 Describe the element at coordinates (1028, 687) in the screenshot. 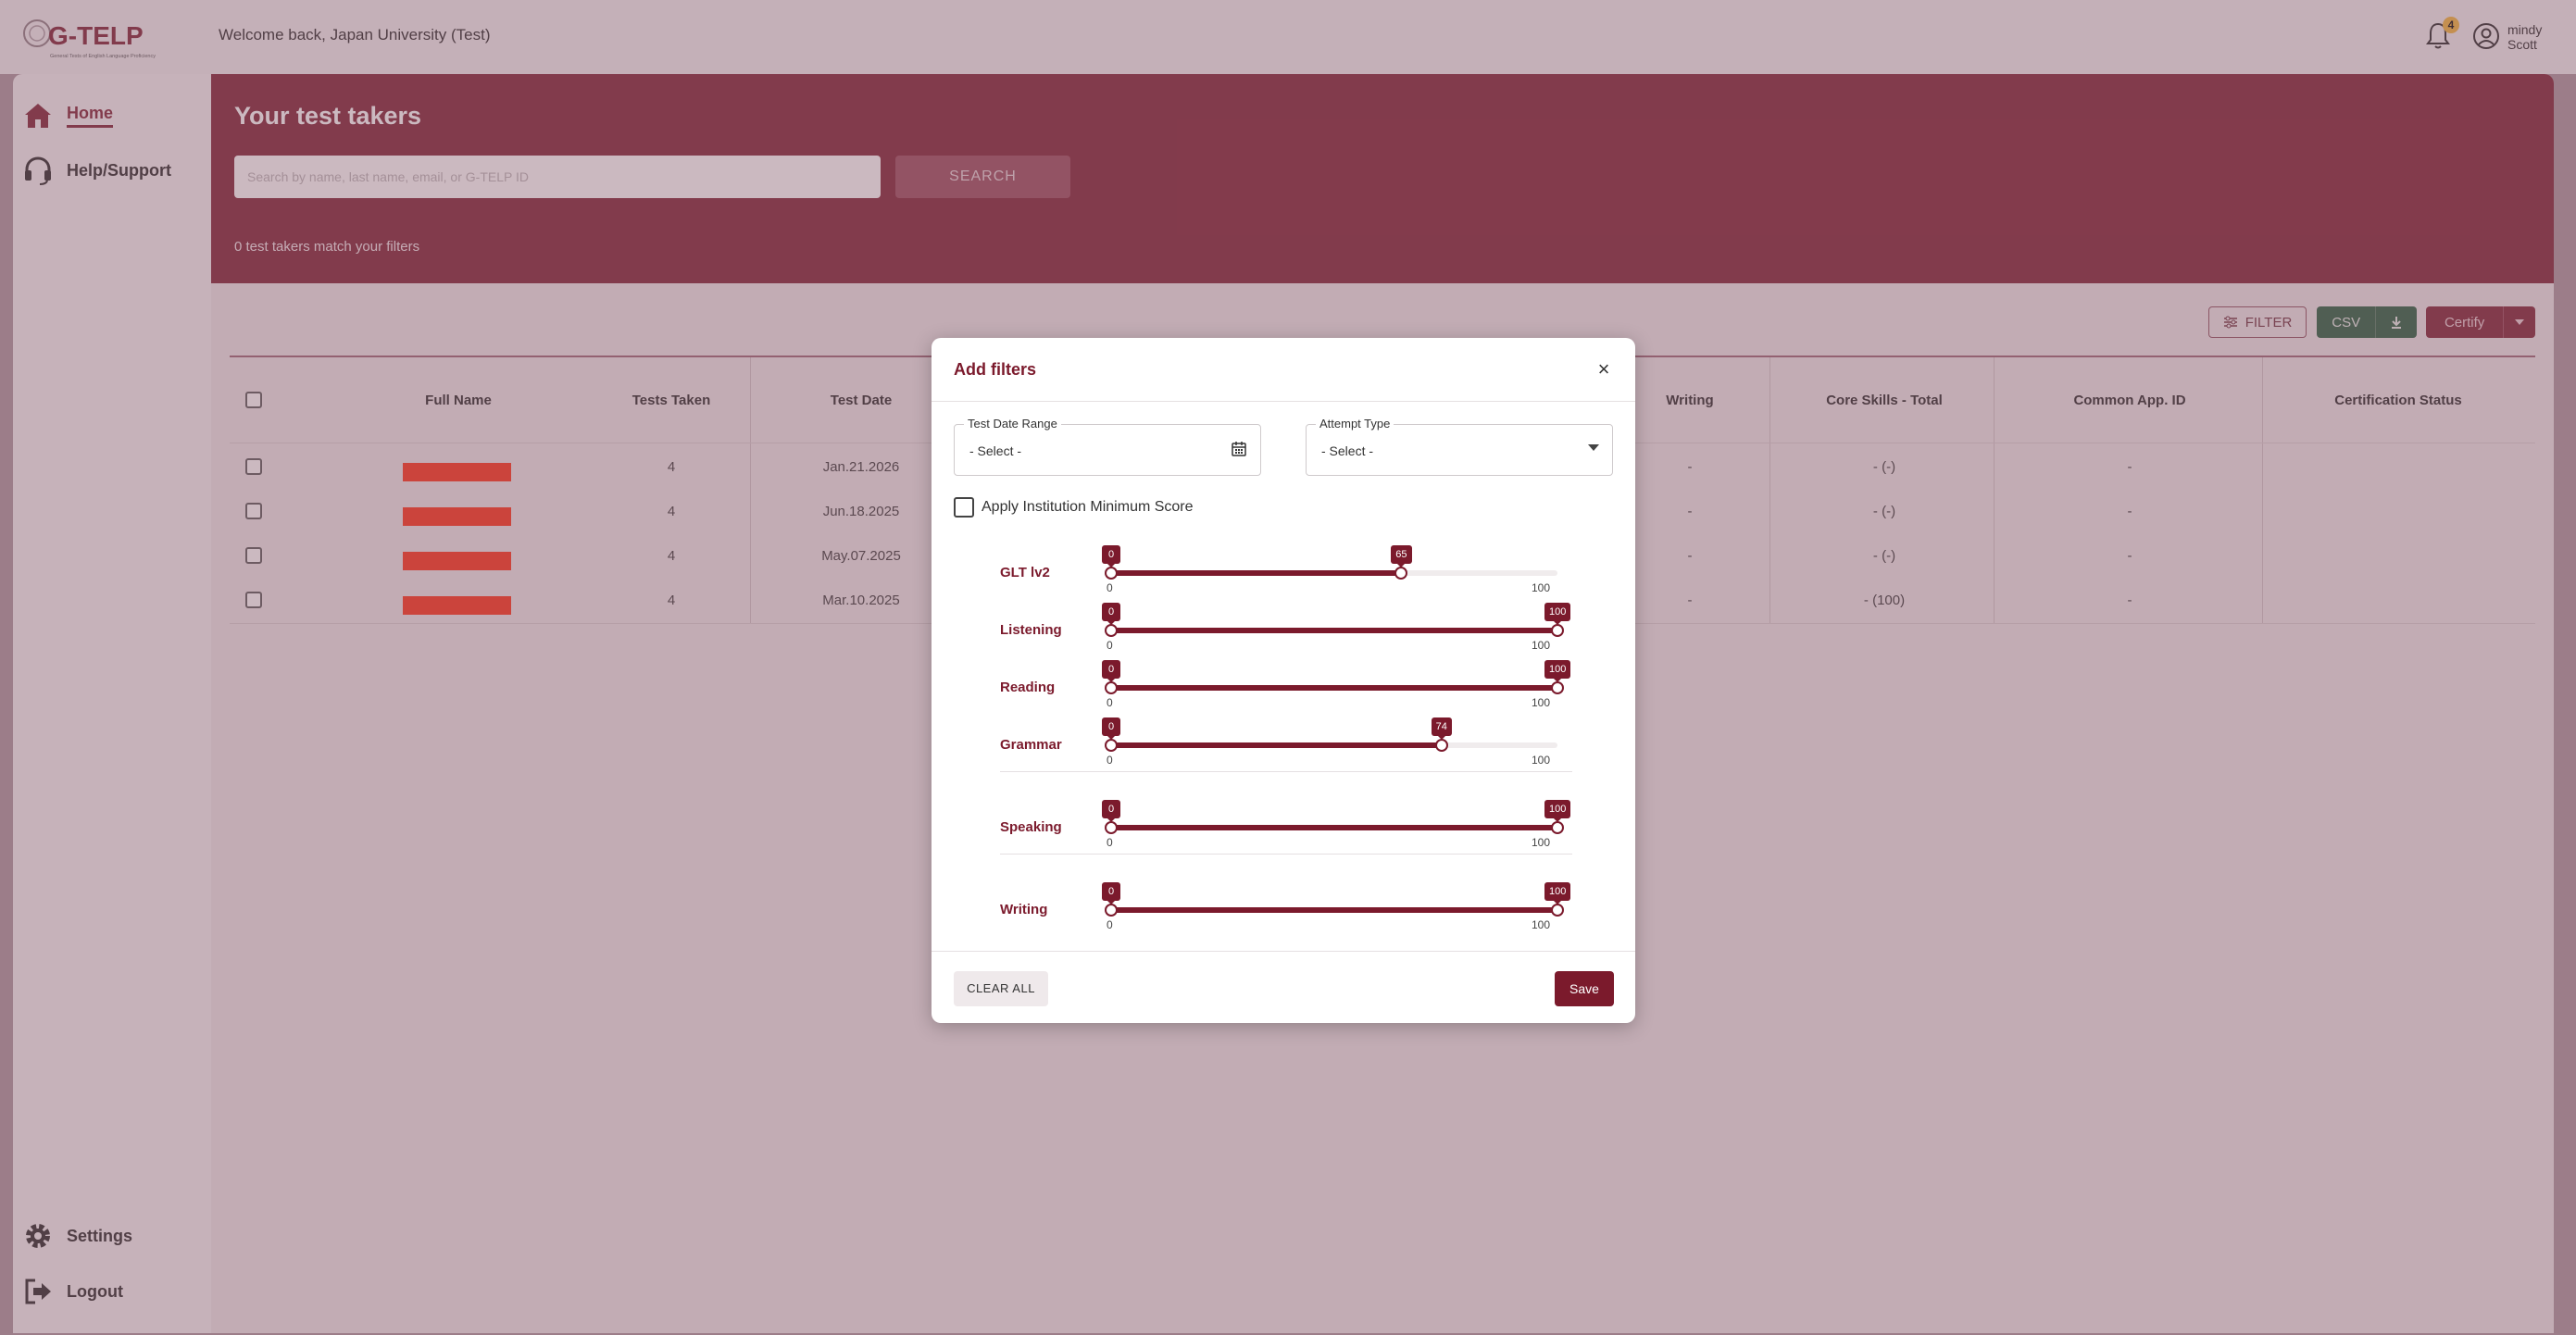

I see `slider-label: Reading` at that location.